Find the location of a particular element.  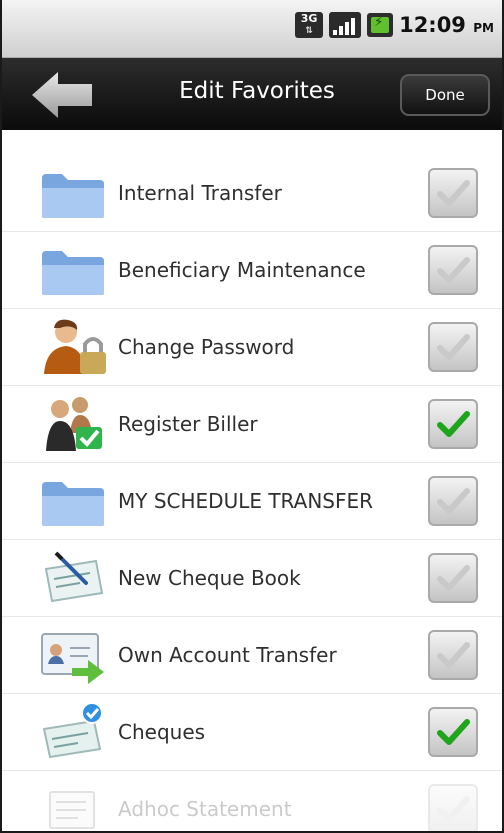

network-type-label: 3G is located at coordinates (309, 18).